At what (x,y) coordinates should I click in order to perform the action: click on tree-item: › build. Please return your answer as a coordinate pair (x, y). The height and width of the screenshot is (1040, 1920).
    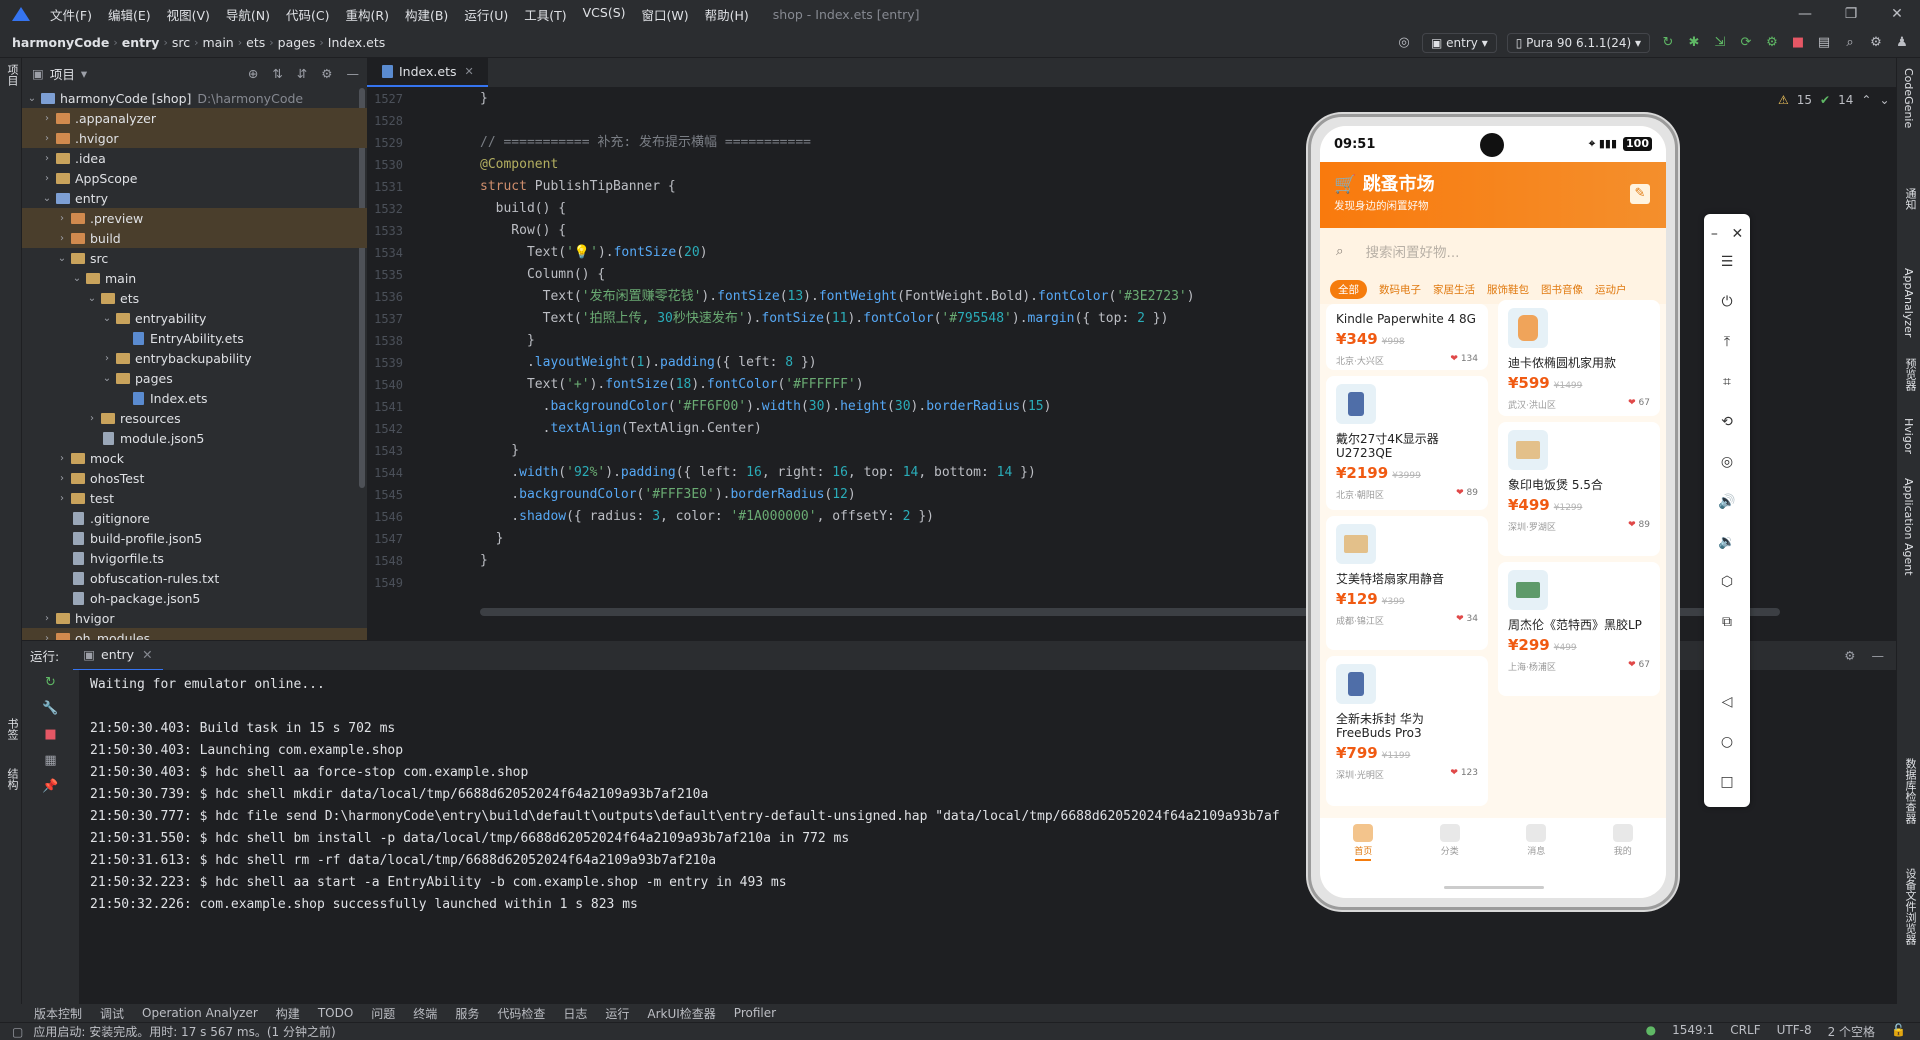
    Looking at the image, I should click on (194, 238).